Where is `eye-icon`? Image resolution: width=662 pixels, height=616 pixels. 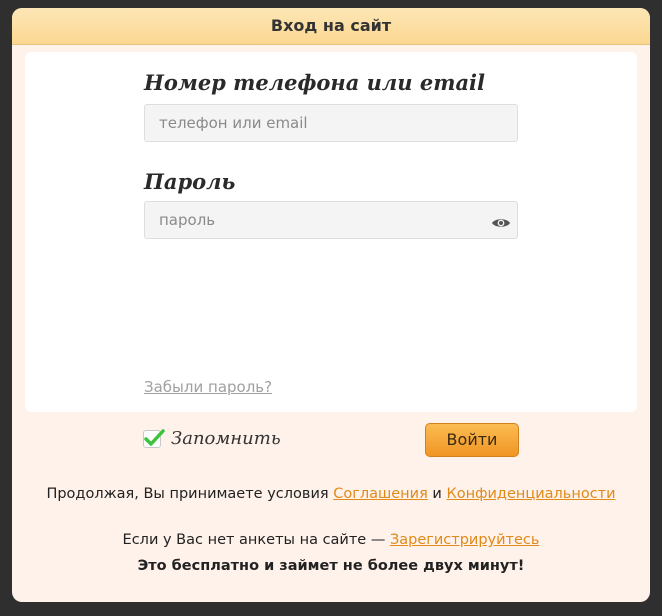 eye-icon is located at coordinates (501, 222).